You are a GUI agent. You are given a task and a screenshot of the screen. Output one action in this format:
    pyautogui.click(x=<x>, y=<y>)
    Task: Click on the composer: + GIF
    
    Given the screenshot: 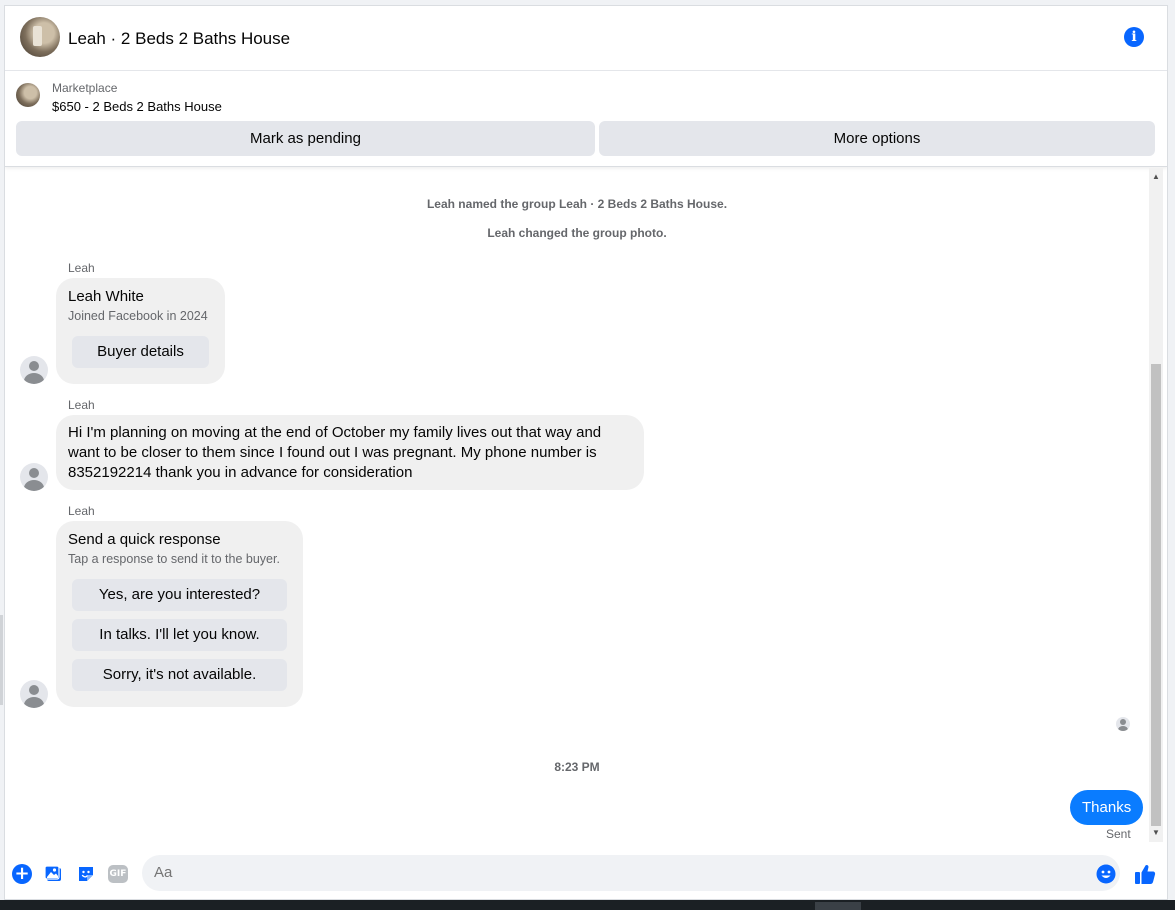 What is the action you would take?
    pyautogui.click(x=586, y=874)
    